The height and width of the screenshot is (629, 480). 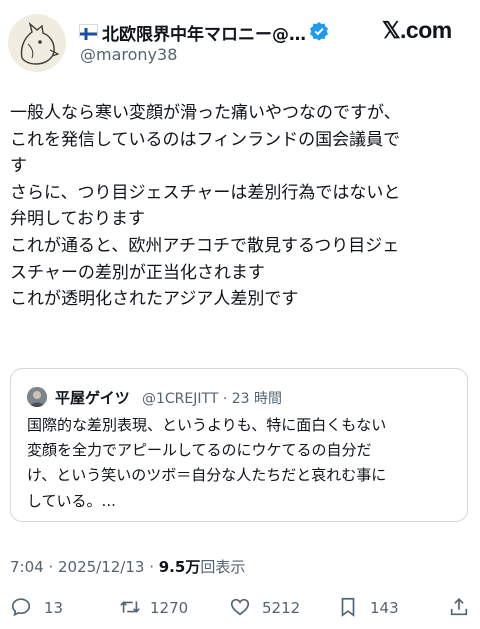 I want to click on tweet-line: これが透明化されたアジア人差別です, so click(x=154, y=299).